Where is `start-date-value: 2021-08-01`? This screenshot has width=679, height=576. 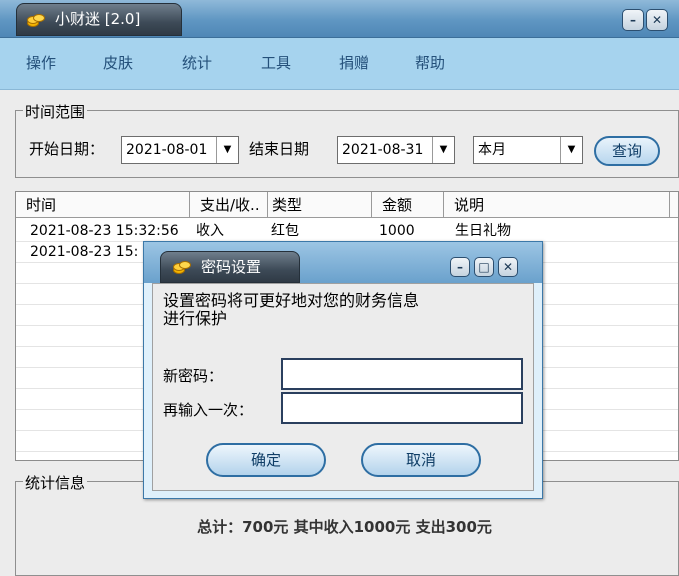
start-date-value: 2021-08-01 is located at coordinates (167, 150).